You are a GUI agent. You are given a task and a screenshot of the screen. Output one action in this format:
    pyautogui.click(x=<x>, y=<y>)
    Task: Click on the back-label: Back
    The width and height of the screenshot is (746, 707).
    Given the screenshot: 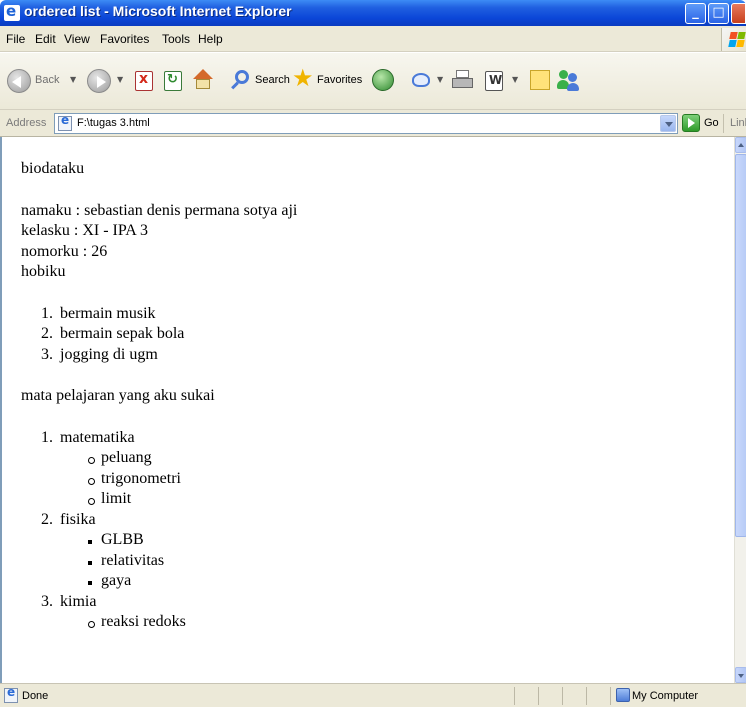 What is the action you would take?
    pyautogui.click(x=47, y=80)
    